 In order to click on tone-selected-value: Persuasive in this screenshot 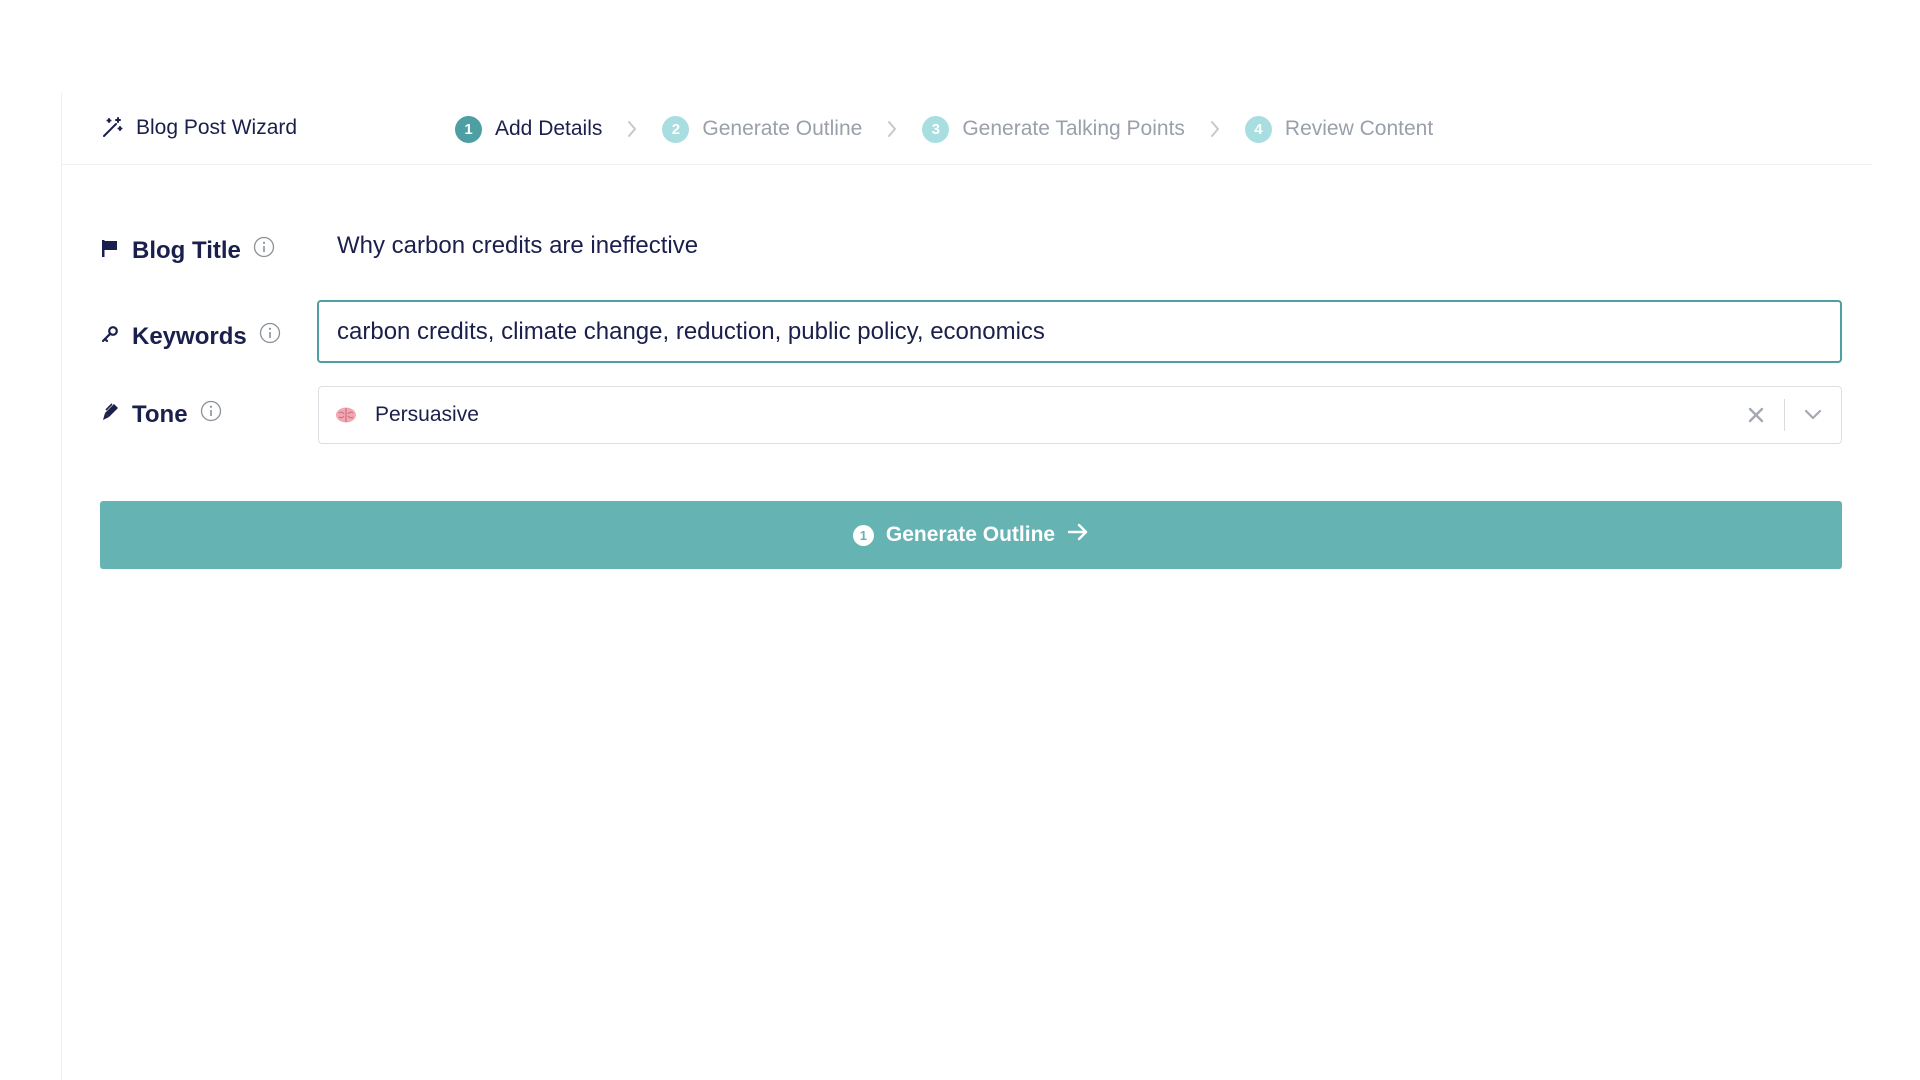, I will do `click(407, 415)`.